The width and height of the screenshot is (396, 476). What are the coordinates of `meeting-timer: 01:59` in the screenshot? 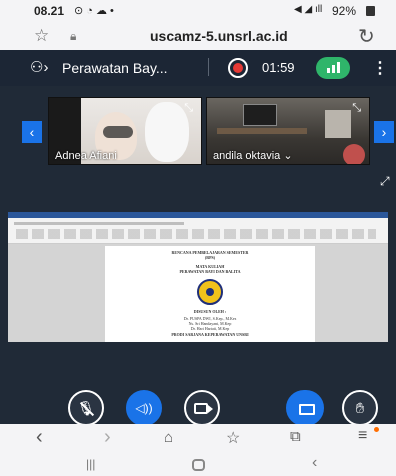 It's located at (278, 67).